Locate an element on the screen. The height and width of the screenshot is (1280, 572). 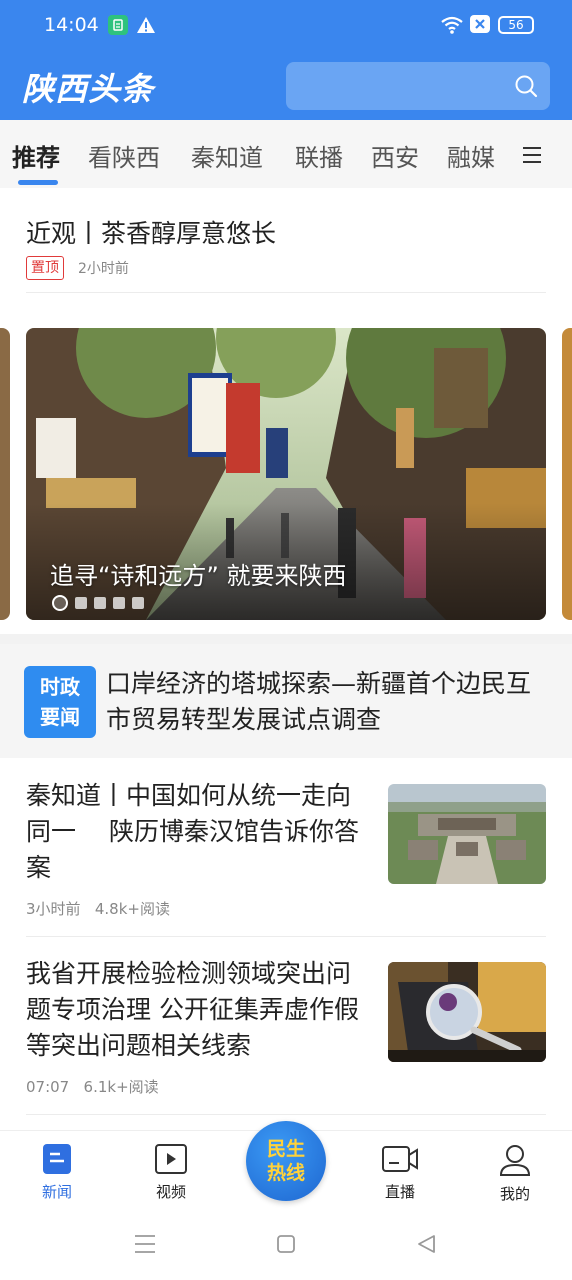
tab-media: 融媒 is located at coordinates (471, 155).